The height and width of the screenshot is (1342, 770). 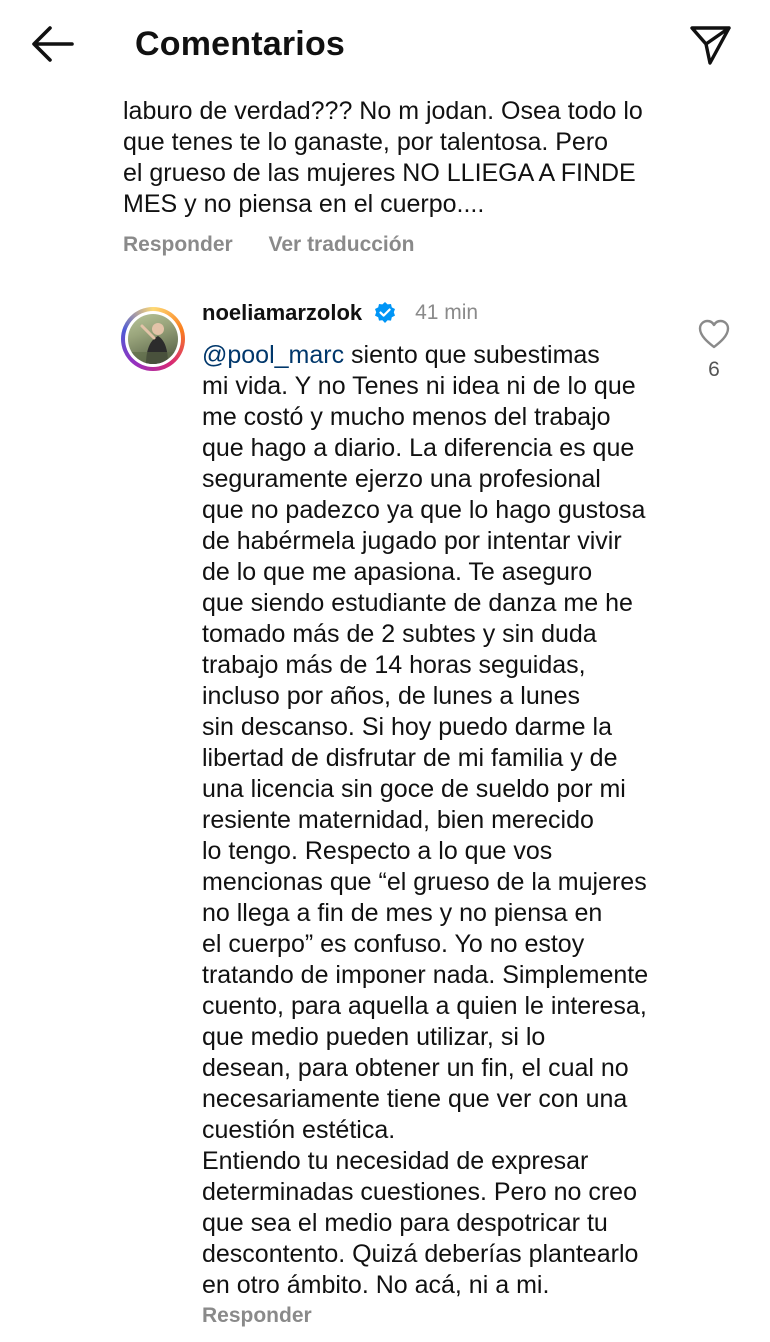 I want to click on comment-line: incluso por años, de lunes a lunes, so click(x=391, y=696).